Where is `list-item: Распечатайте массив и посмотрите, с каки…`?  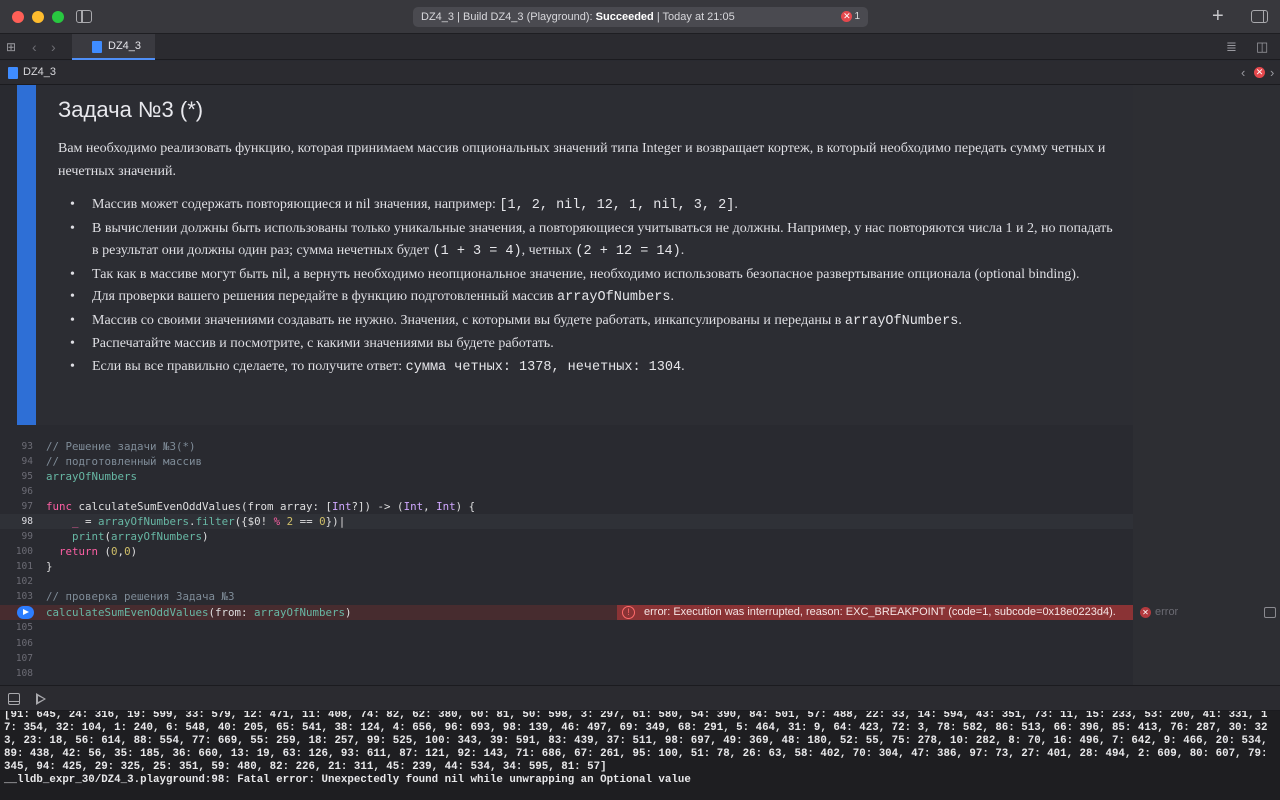
list-item: Распечатайте массив и посмотрите, с каки… is located at coordinates (595, 344).